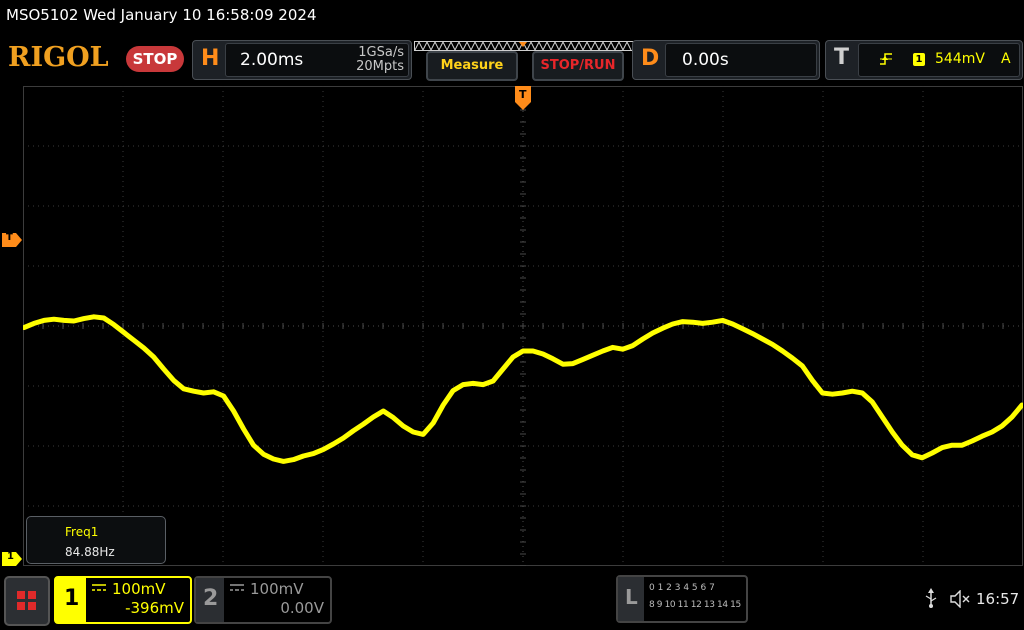  What do you see at coordinates (96, 540) in the screenshot?
I see `measurement-panel: Freq1 84.88Hz` at bounding box center [96, 540].